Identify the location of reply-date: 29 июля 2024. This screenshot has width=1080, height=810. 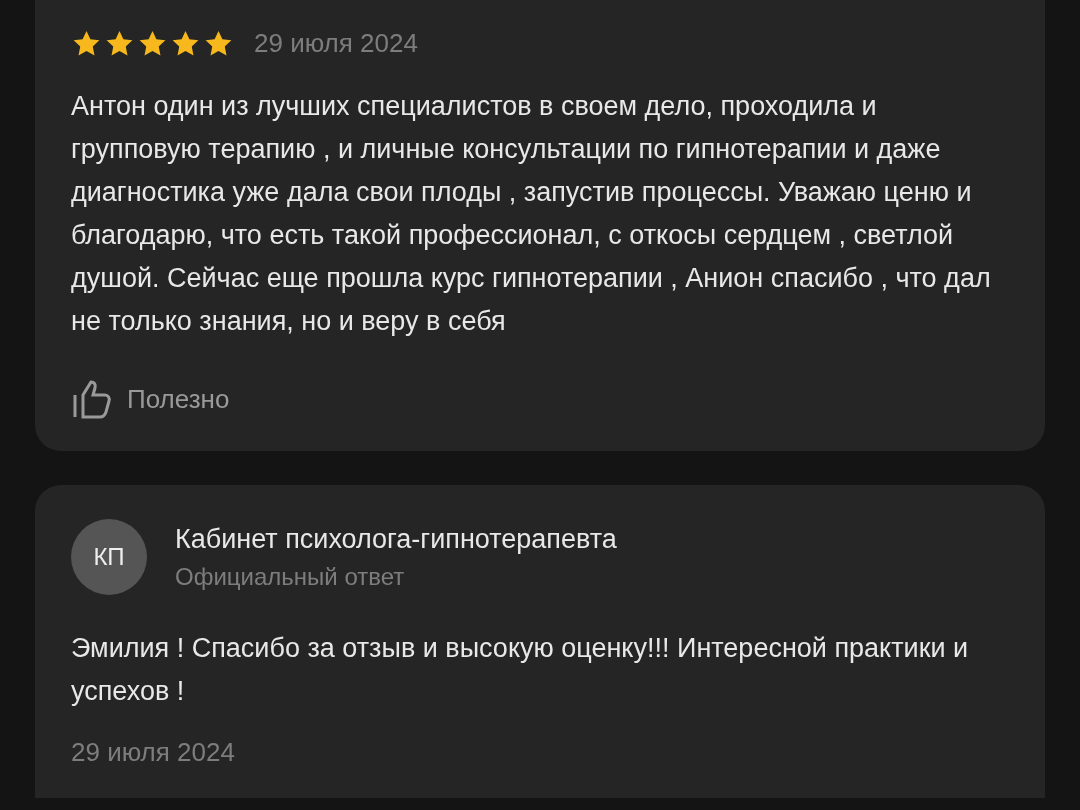
(153, 752).